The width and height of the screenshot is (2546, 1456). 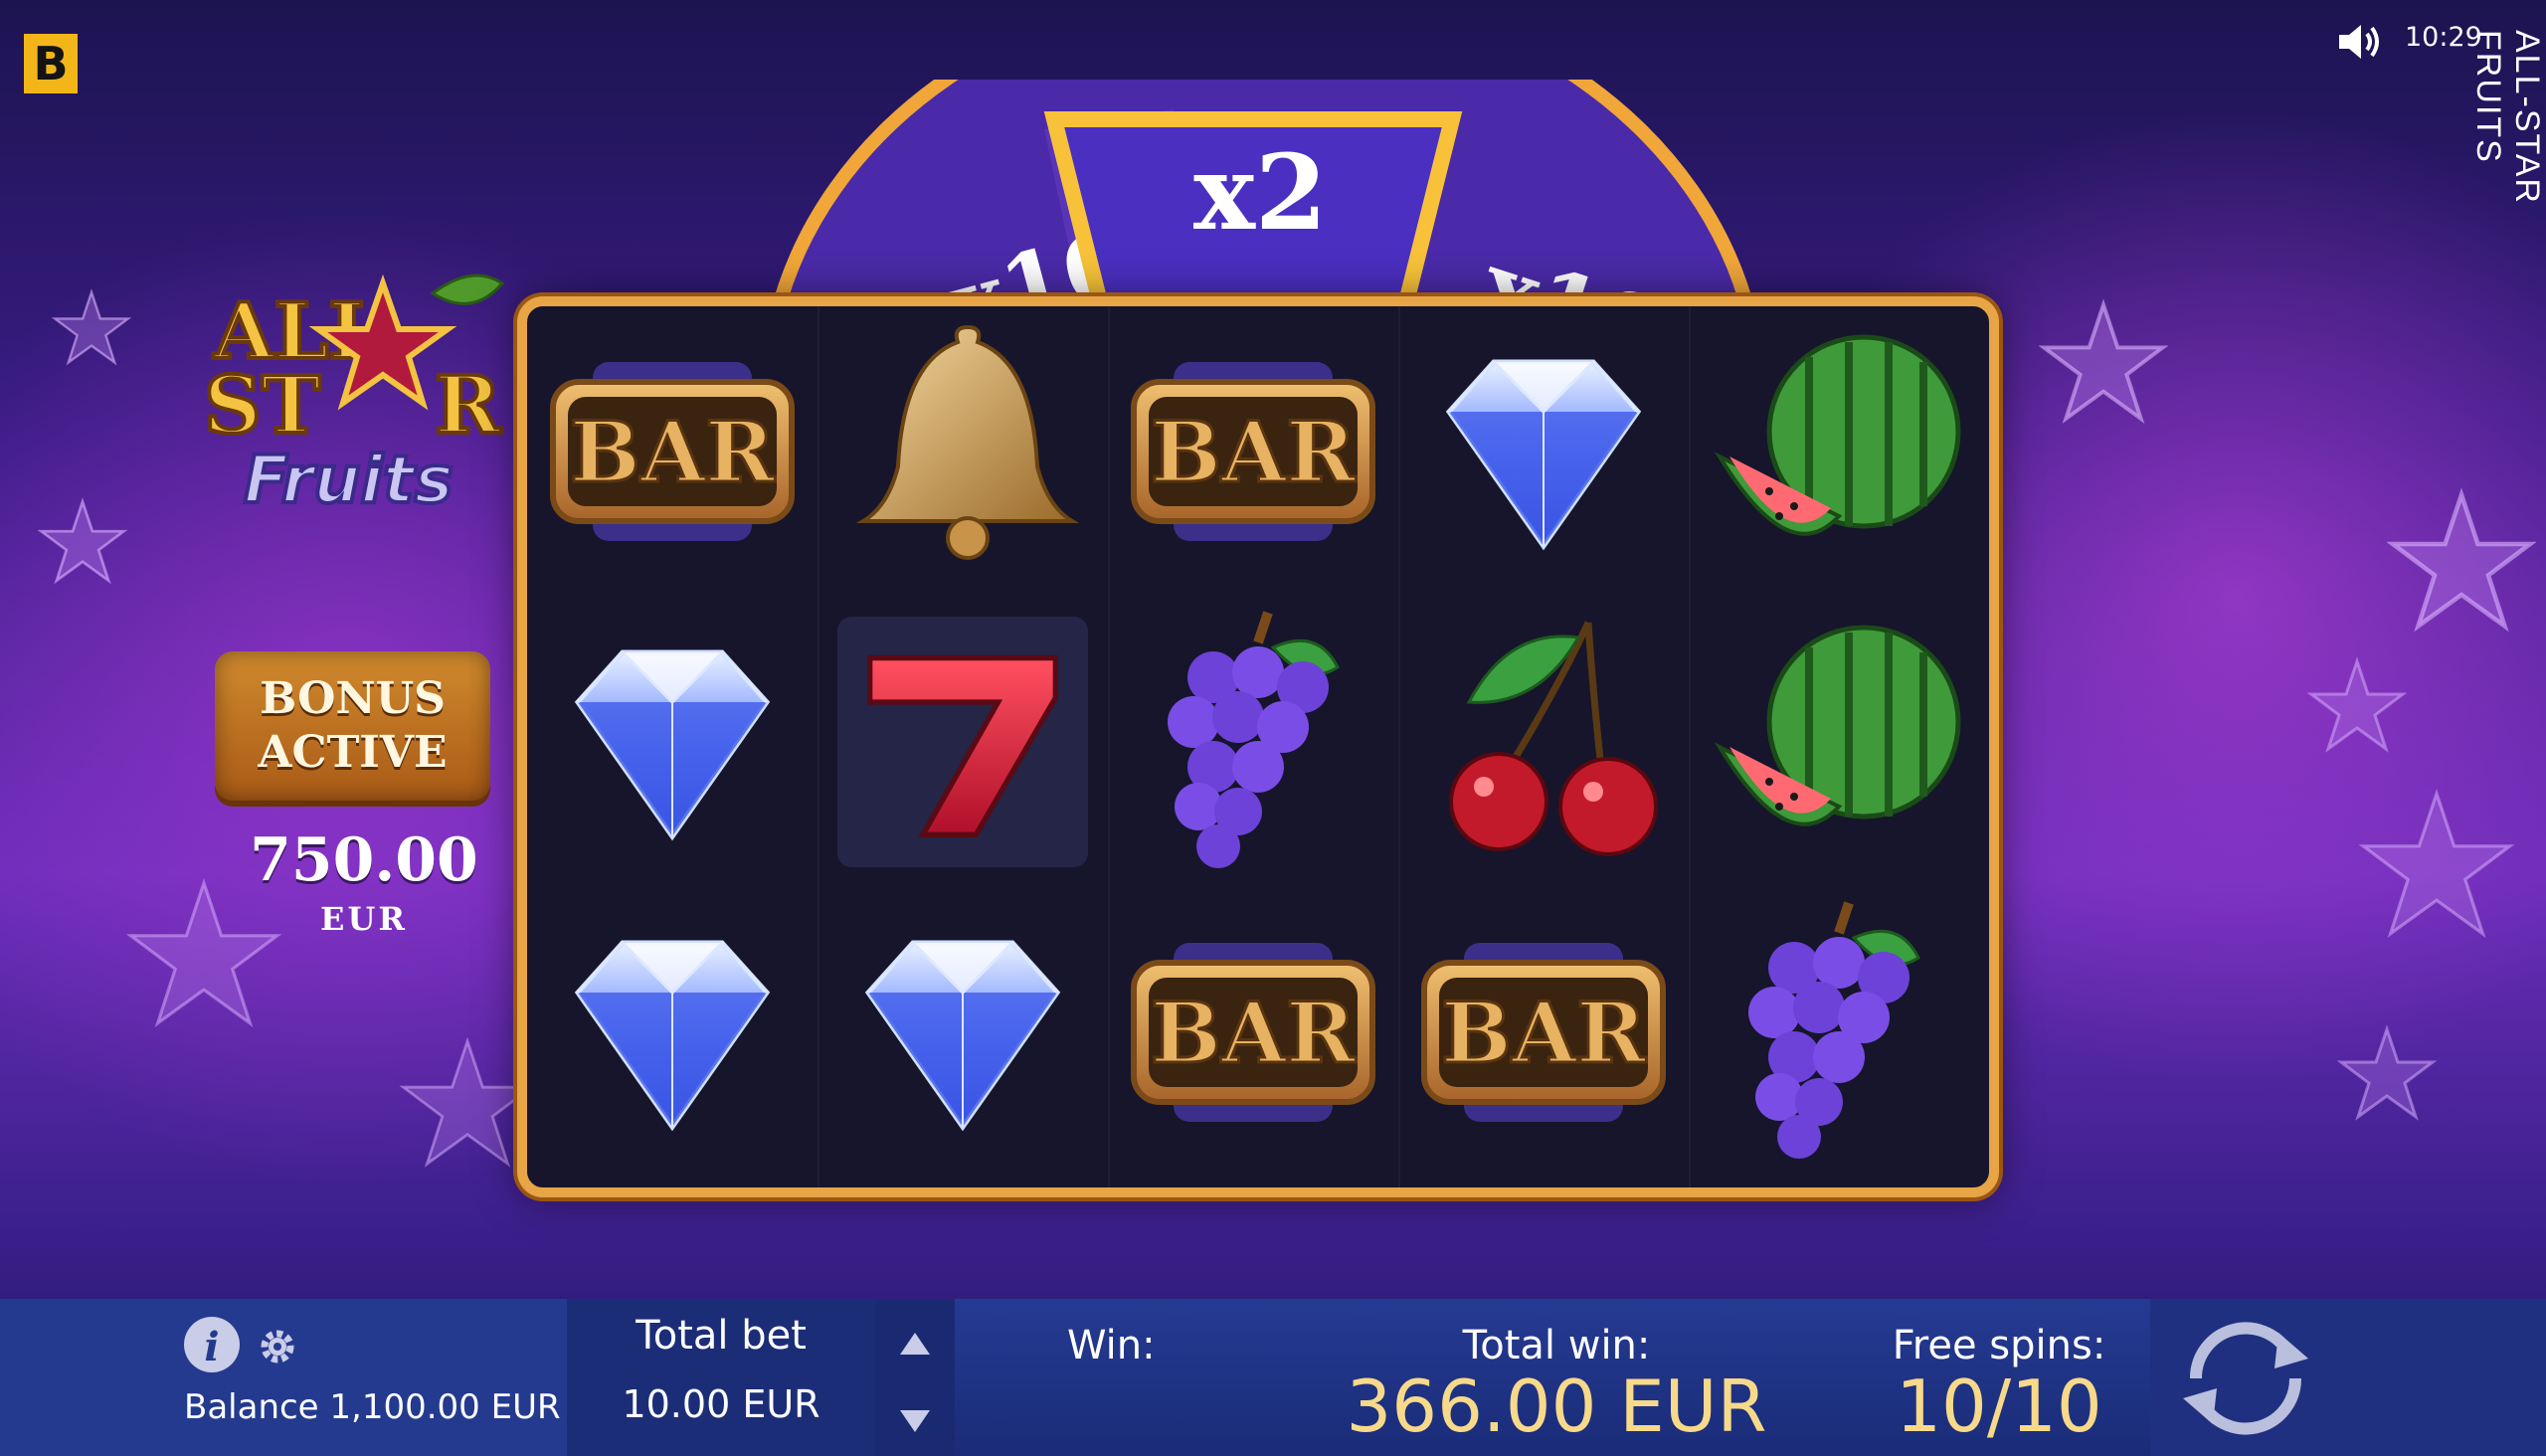 What do you see at coordinates (354, 392) in the screenshot?
I see `game-logo: ALL- ST R Fruits` at bounding box center [354, 392].